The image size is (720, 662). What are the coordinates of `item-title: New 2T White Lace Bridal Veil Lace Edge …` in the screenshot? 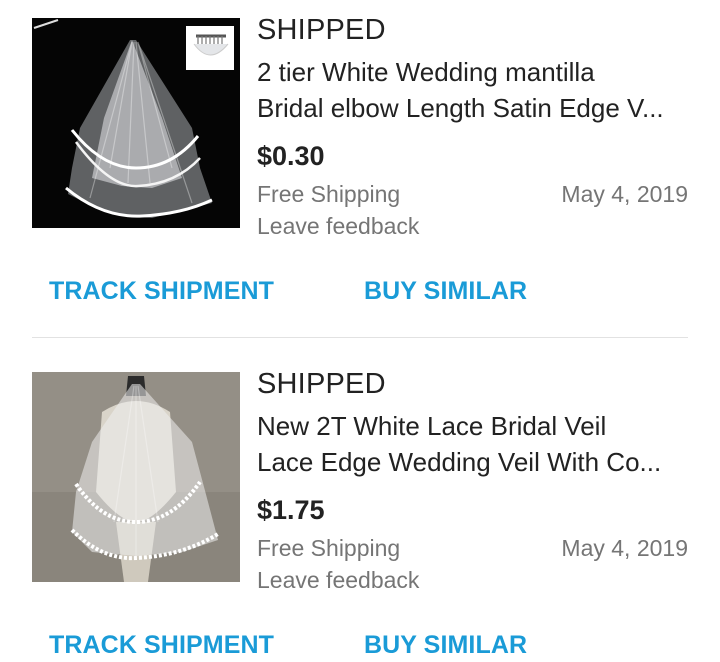 It's located at (473, 444).